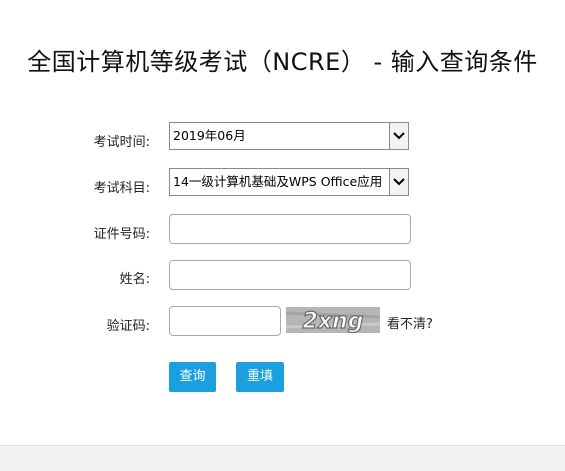  What do you see at coordinates (192, 377) in the screenshot?
I see `query-button: 查询` at bounding box center [192, 377].